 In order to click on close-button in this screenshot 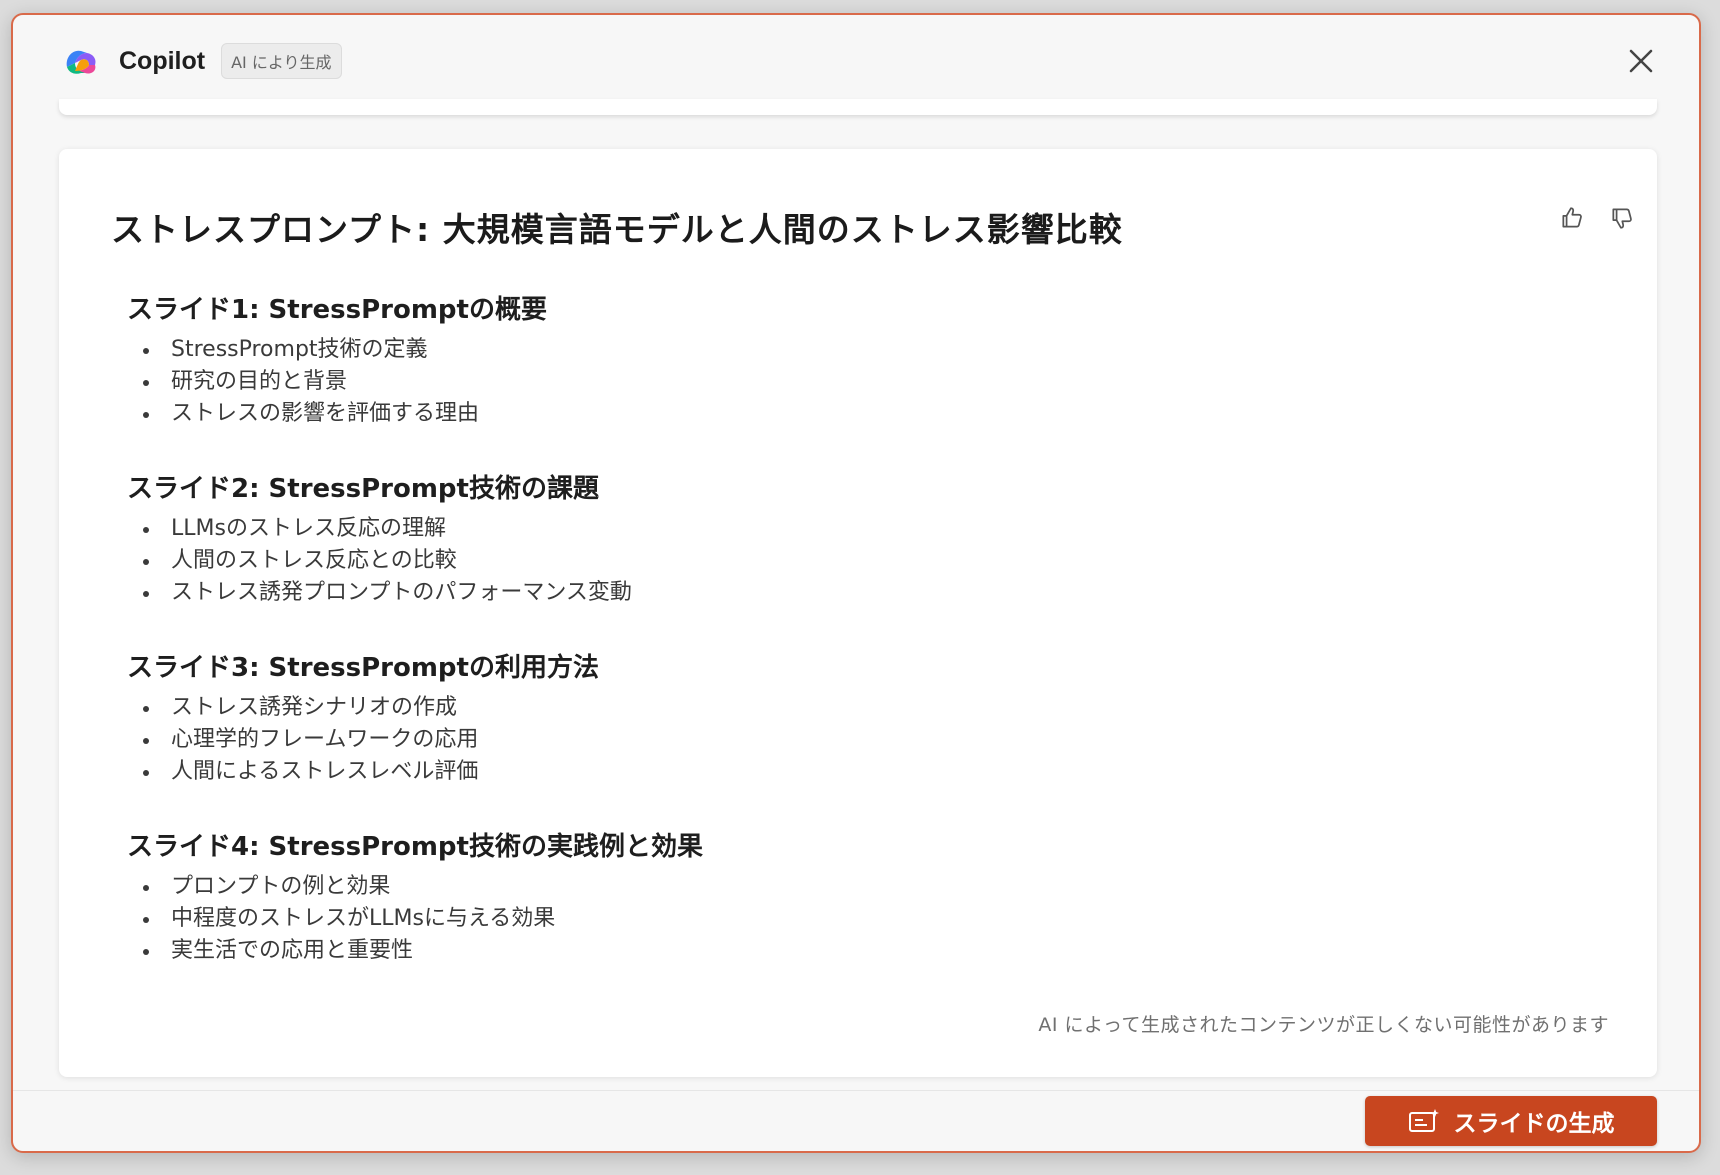, I will do `click(1641, 61)`.